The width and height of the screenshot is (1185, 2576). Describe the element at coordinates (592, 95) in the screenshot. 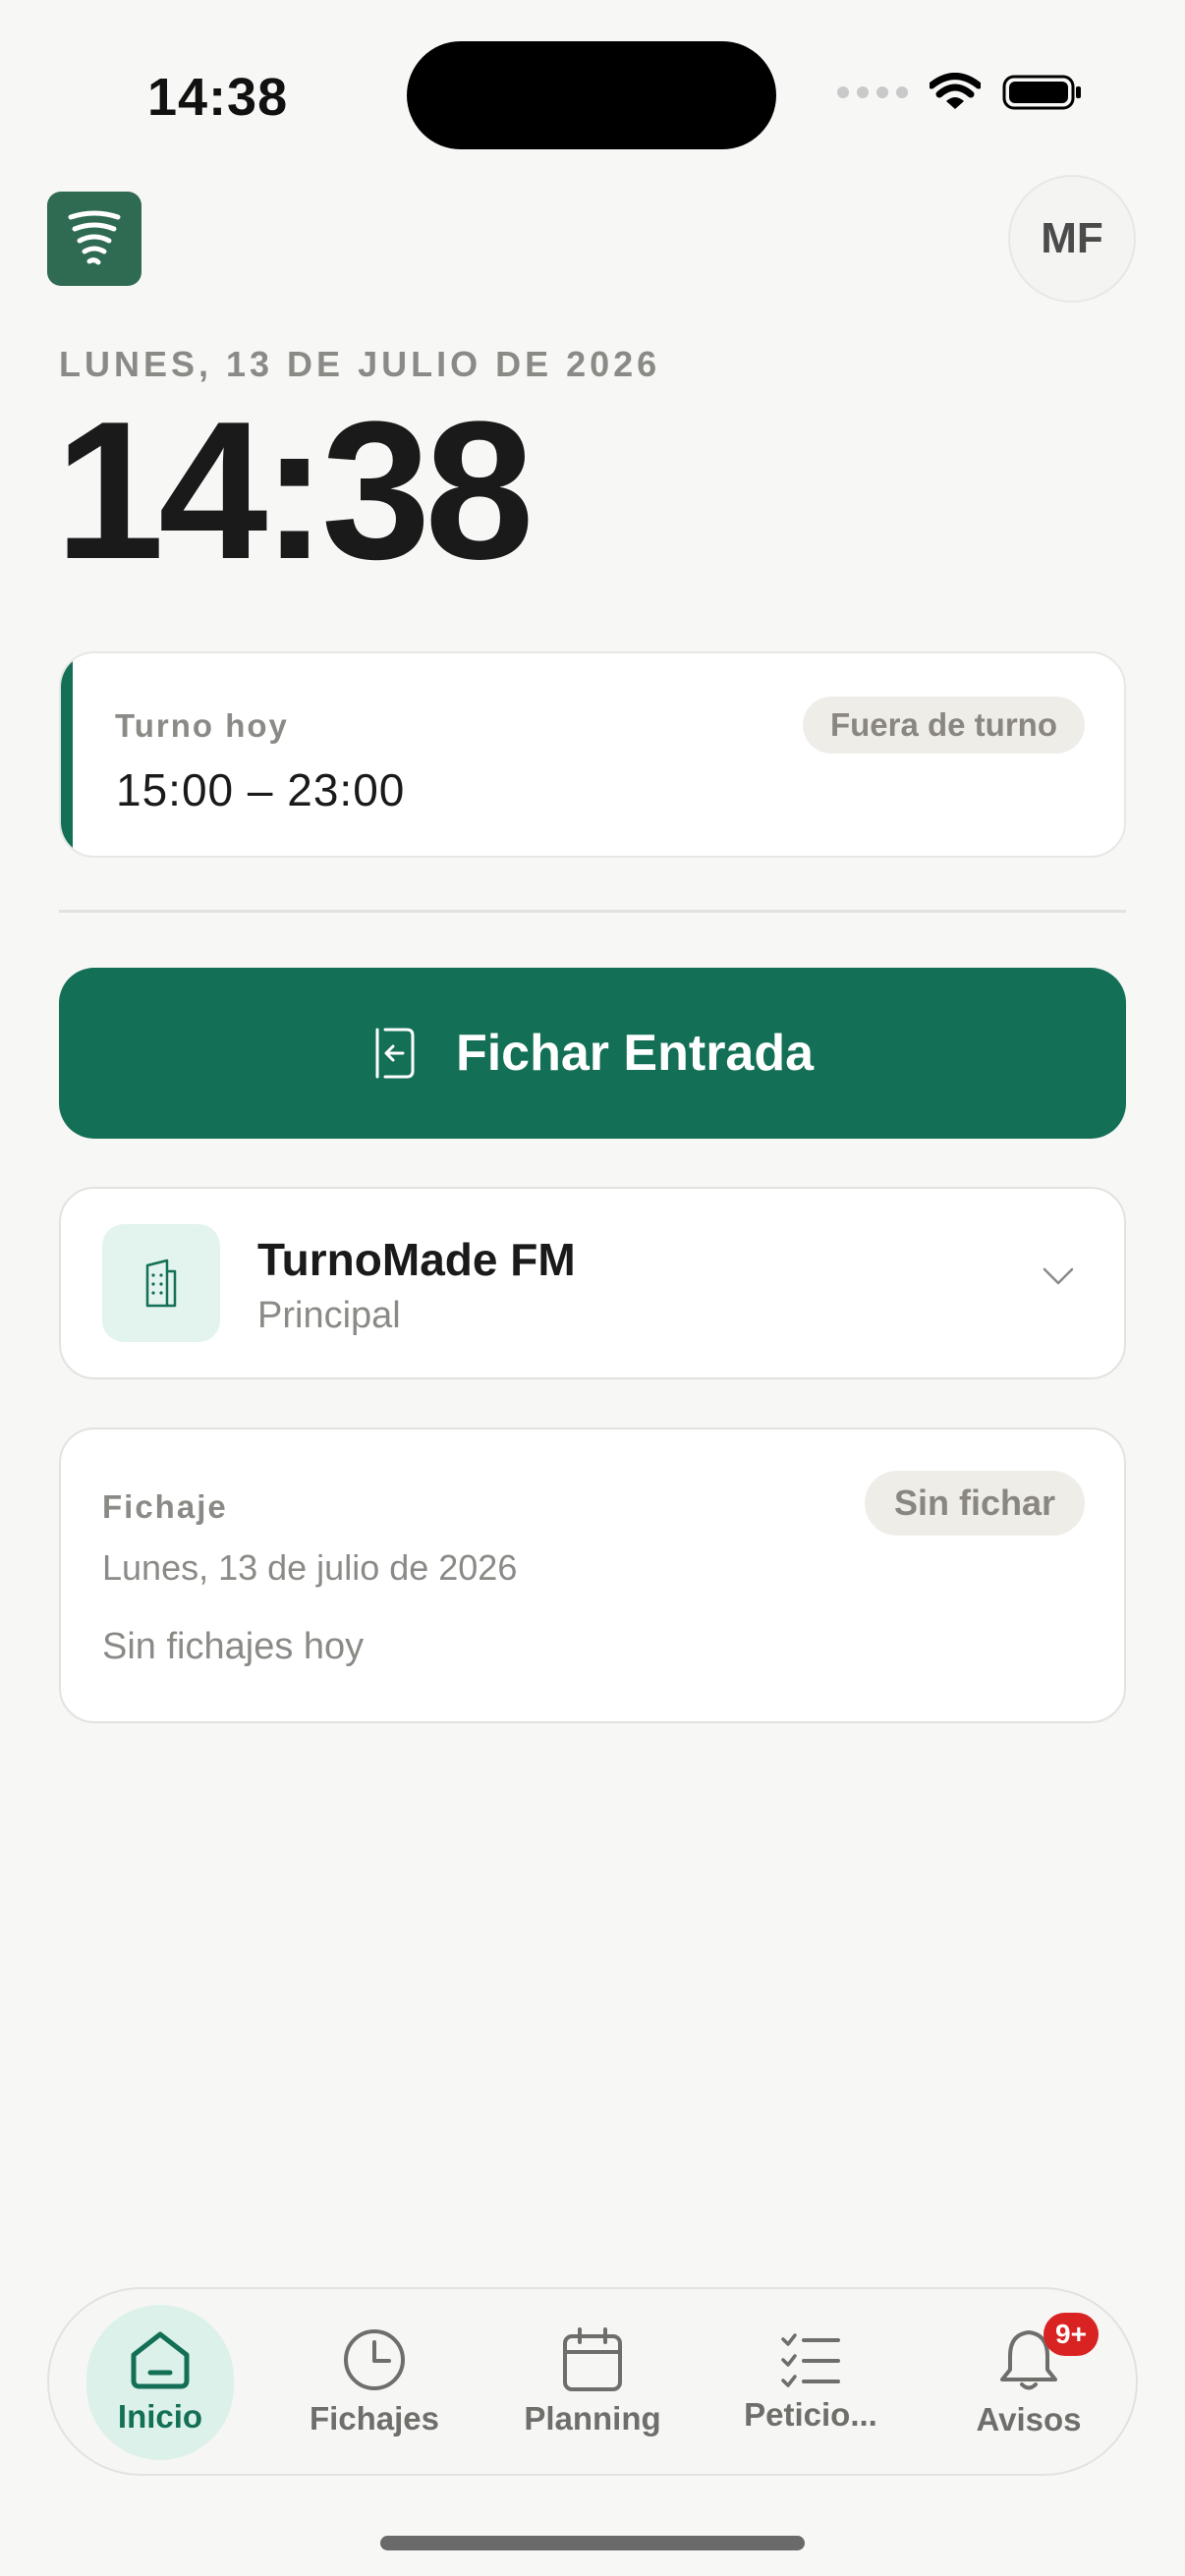

I see `dynamic-island` at that location.